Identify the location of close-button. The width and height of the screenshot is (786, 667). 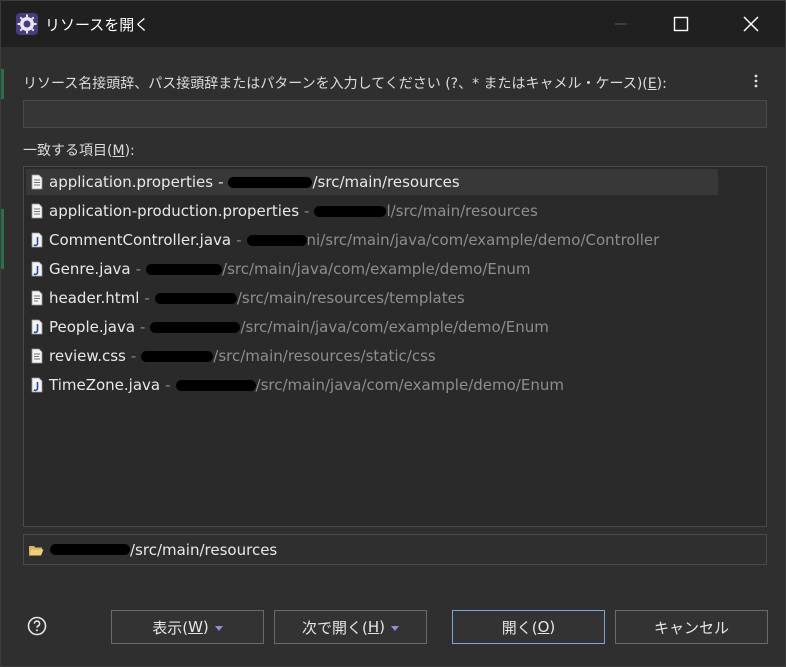
(751, 24).